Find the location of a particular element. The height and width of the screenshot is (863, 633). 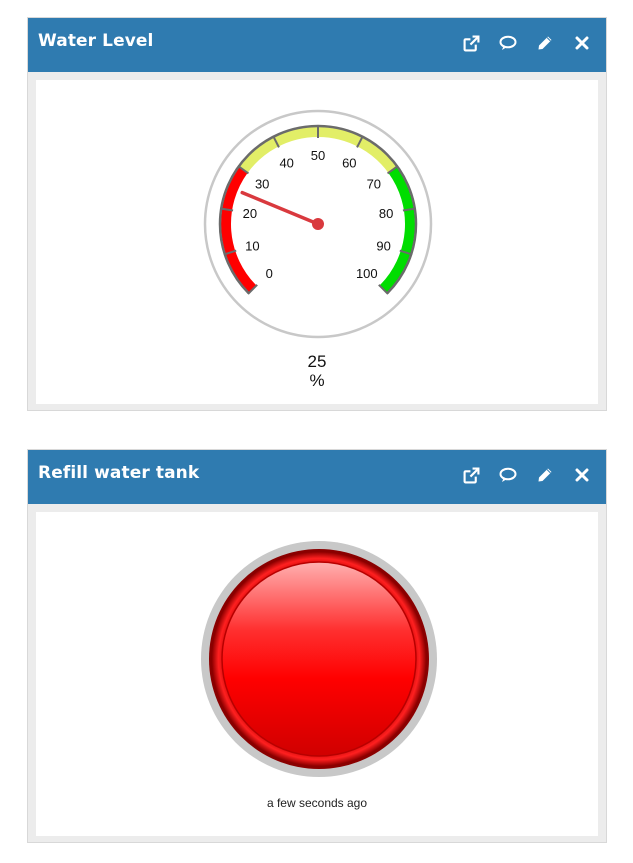

gauge-needle-hub is located at coordinates (318, 224).